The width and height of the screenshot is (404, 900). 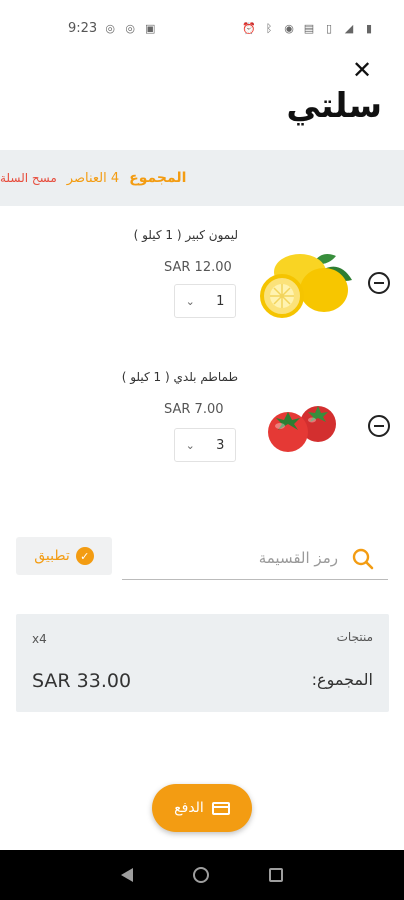 I want to click on hotspot-icon: ◉, so click(x=289, y=28).